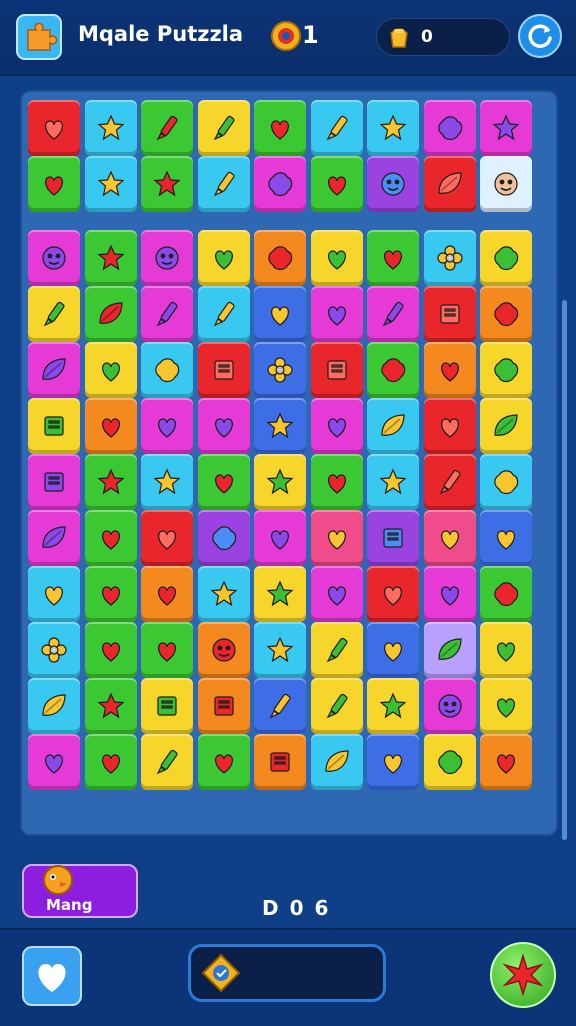 This screenshot has width=576, height=1026. What do you see at coordinates (52, 976) in the screenshot?
I see `heart-button` at bounding box center [52, 976].